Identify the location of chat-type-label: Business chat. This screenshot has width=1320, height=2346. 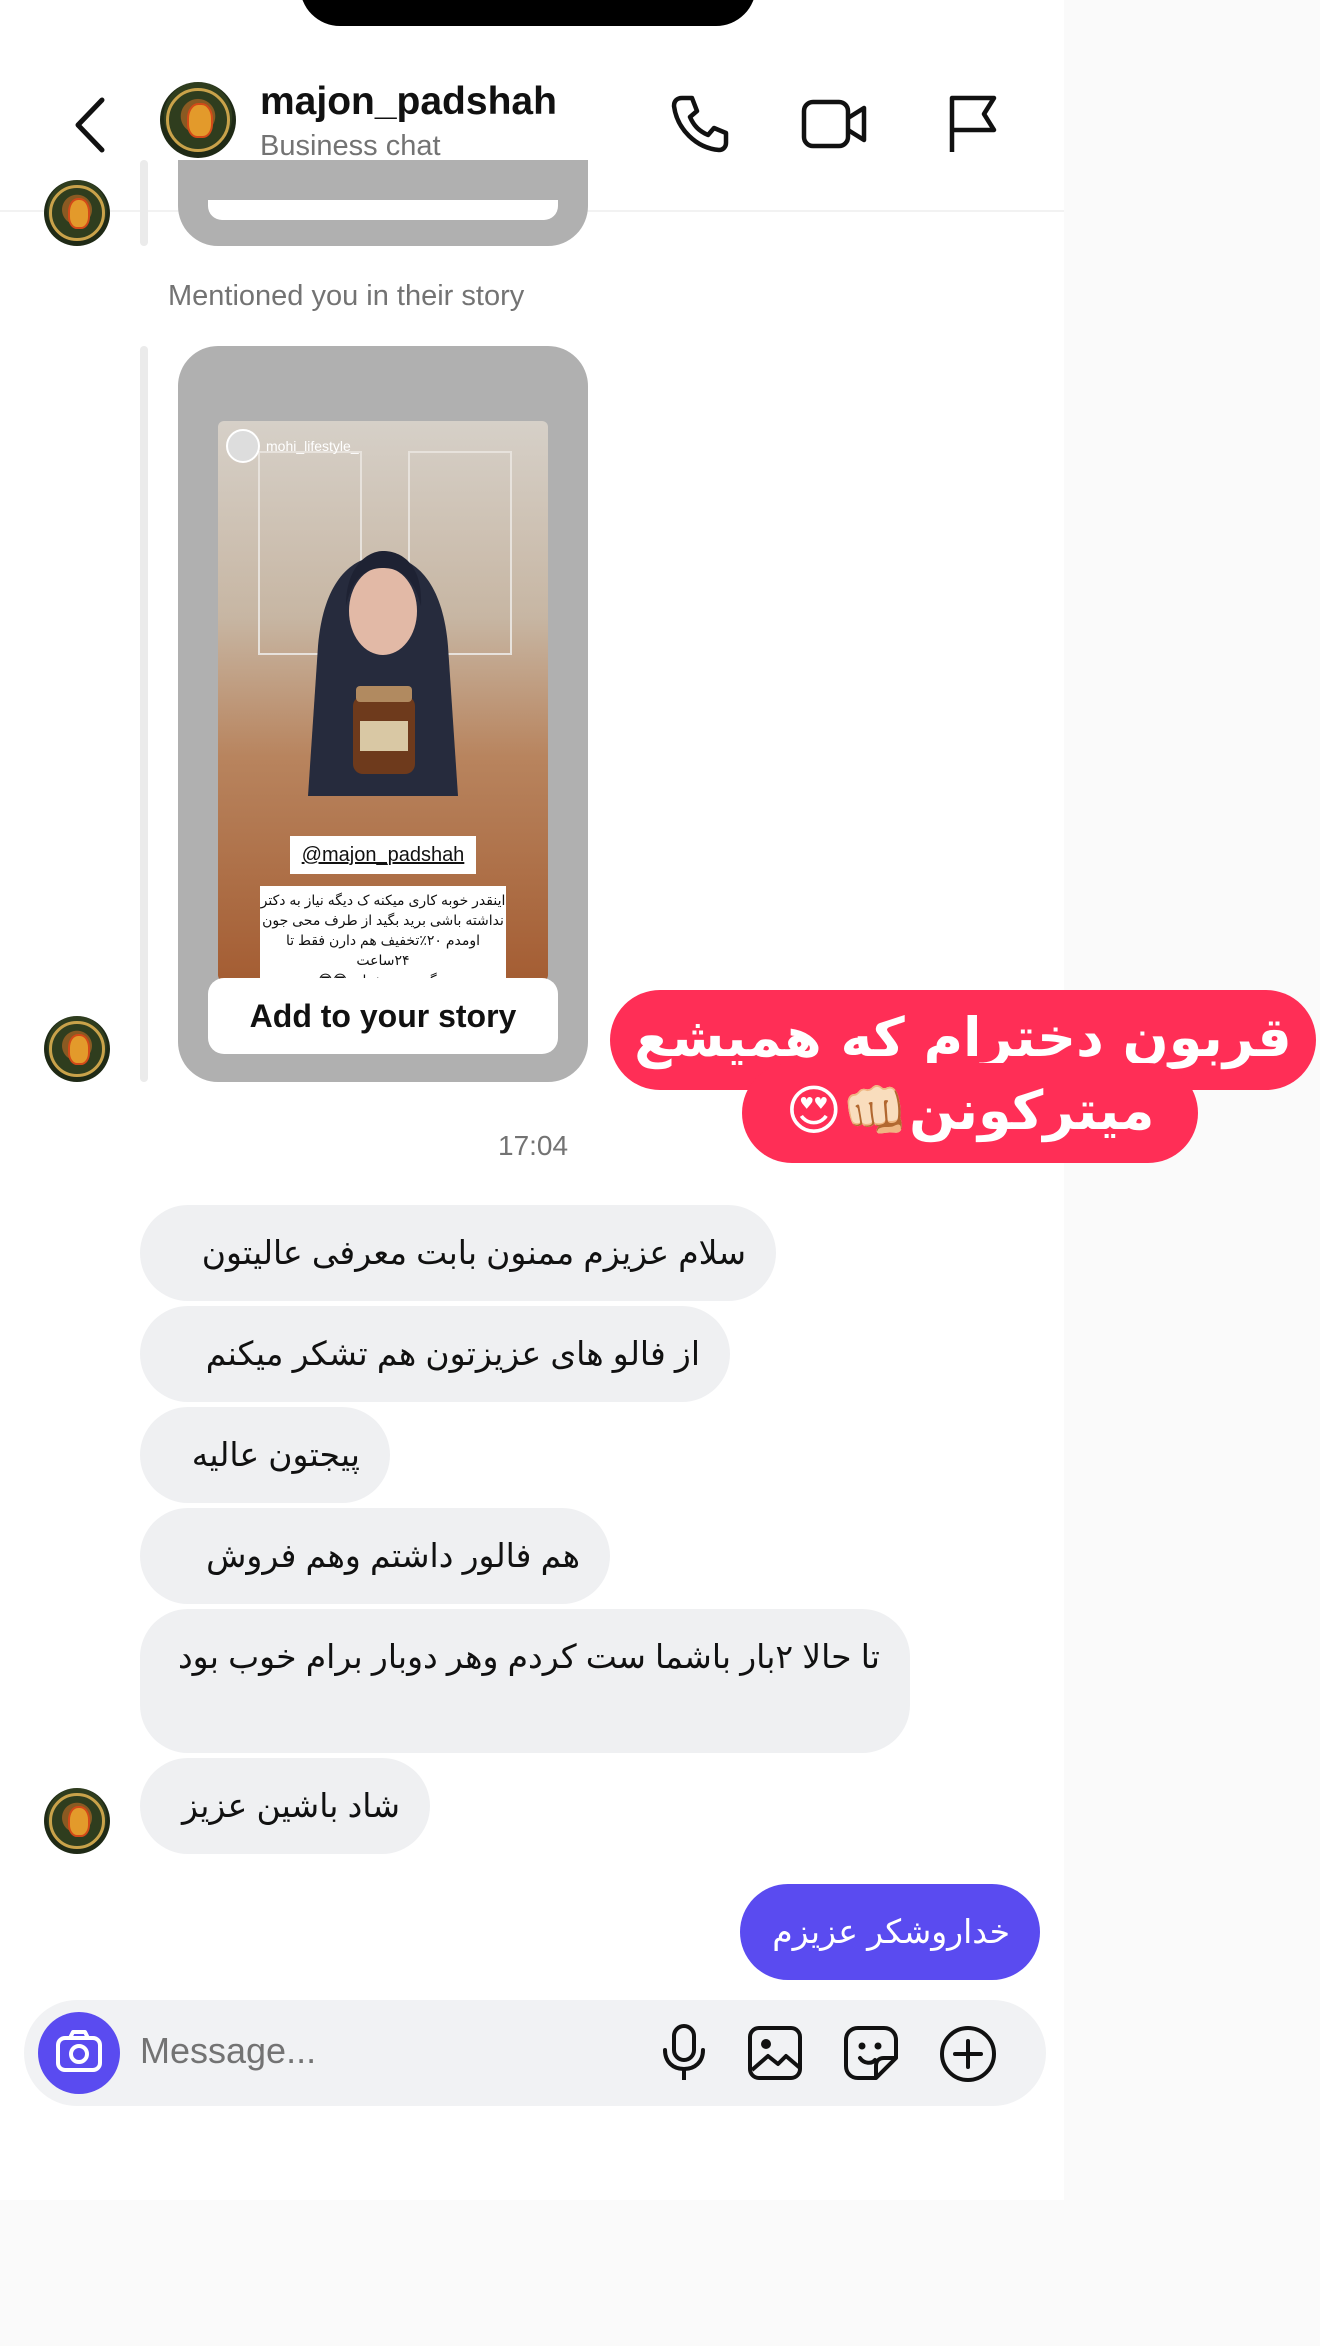
(350, 146).